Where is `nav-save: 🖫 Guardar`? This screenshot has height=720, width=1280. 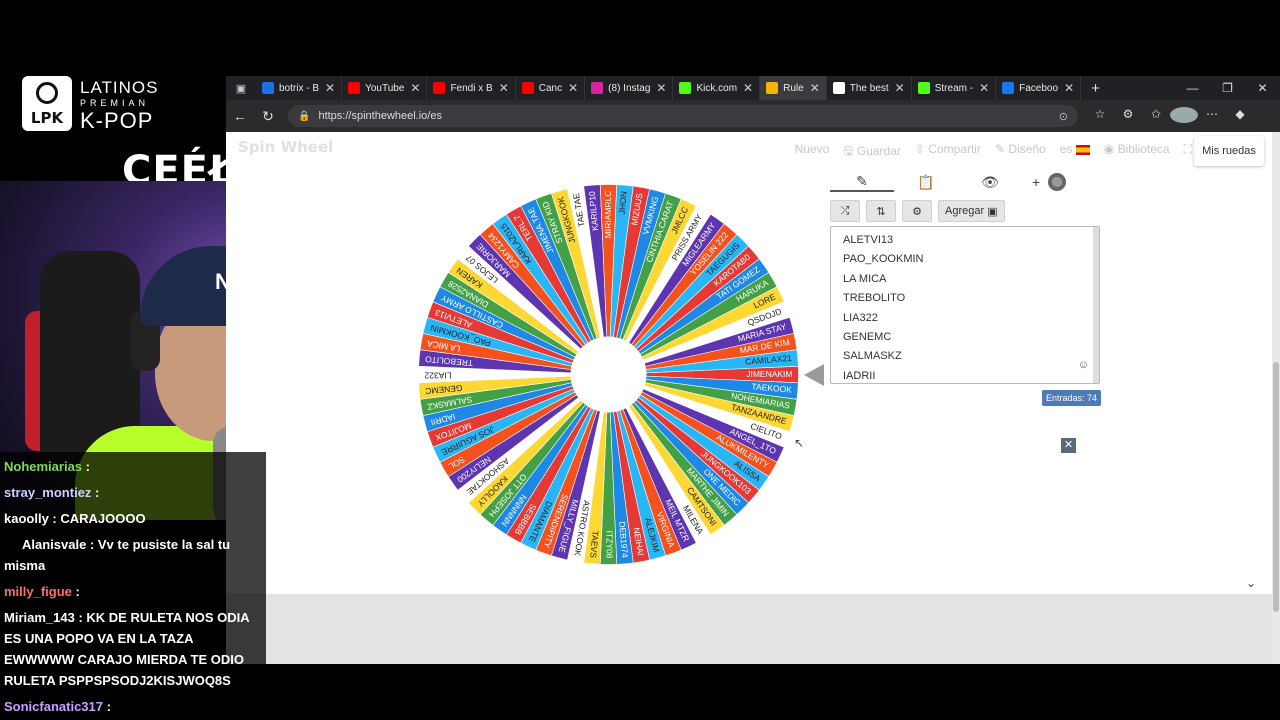 nav-save: 🖫 Guardar is located at coordinates (872, 152).